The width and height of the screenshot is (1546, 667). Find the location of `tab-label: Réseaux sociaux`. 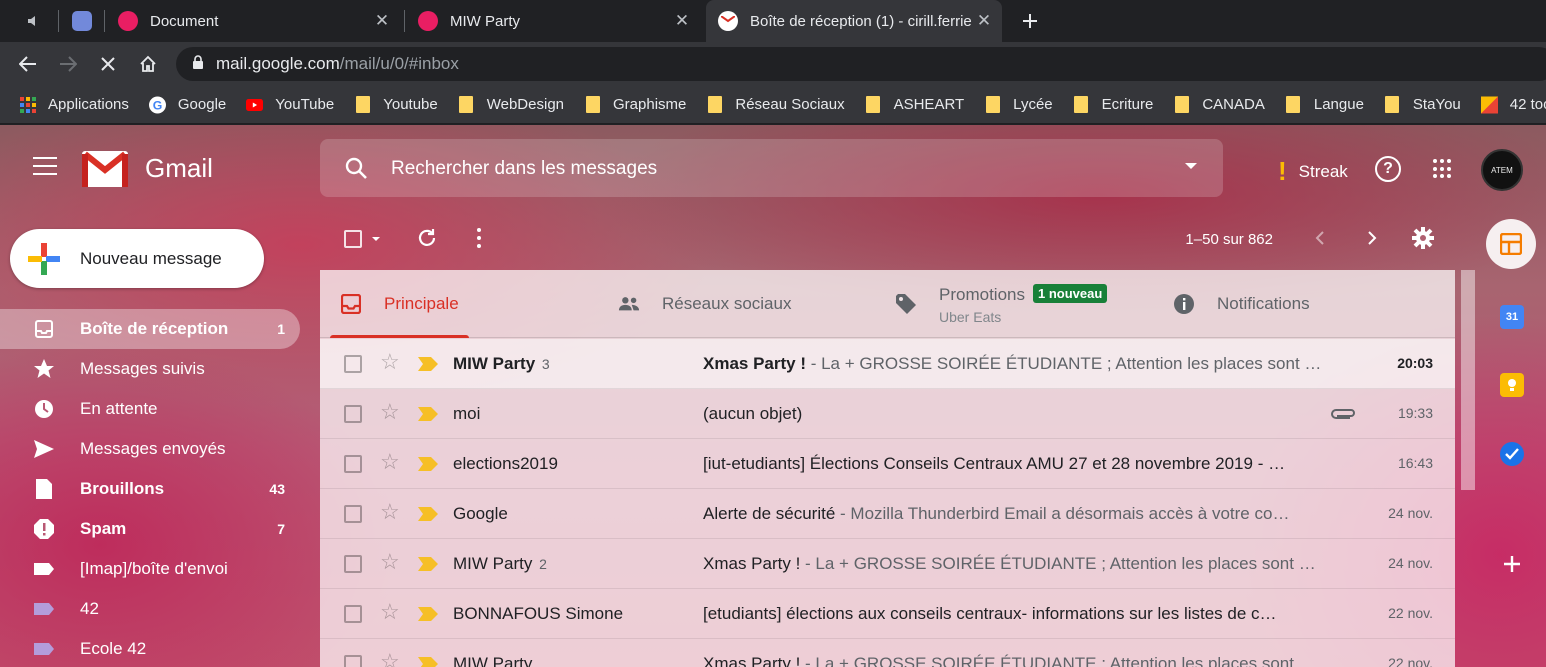

tab-label: Réseaux sociaux is located at coordinates (727, 303).